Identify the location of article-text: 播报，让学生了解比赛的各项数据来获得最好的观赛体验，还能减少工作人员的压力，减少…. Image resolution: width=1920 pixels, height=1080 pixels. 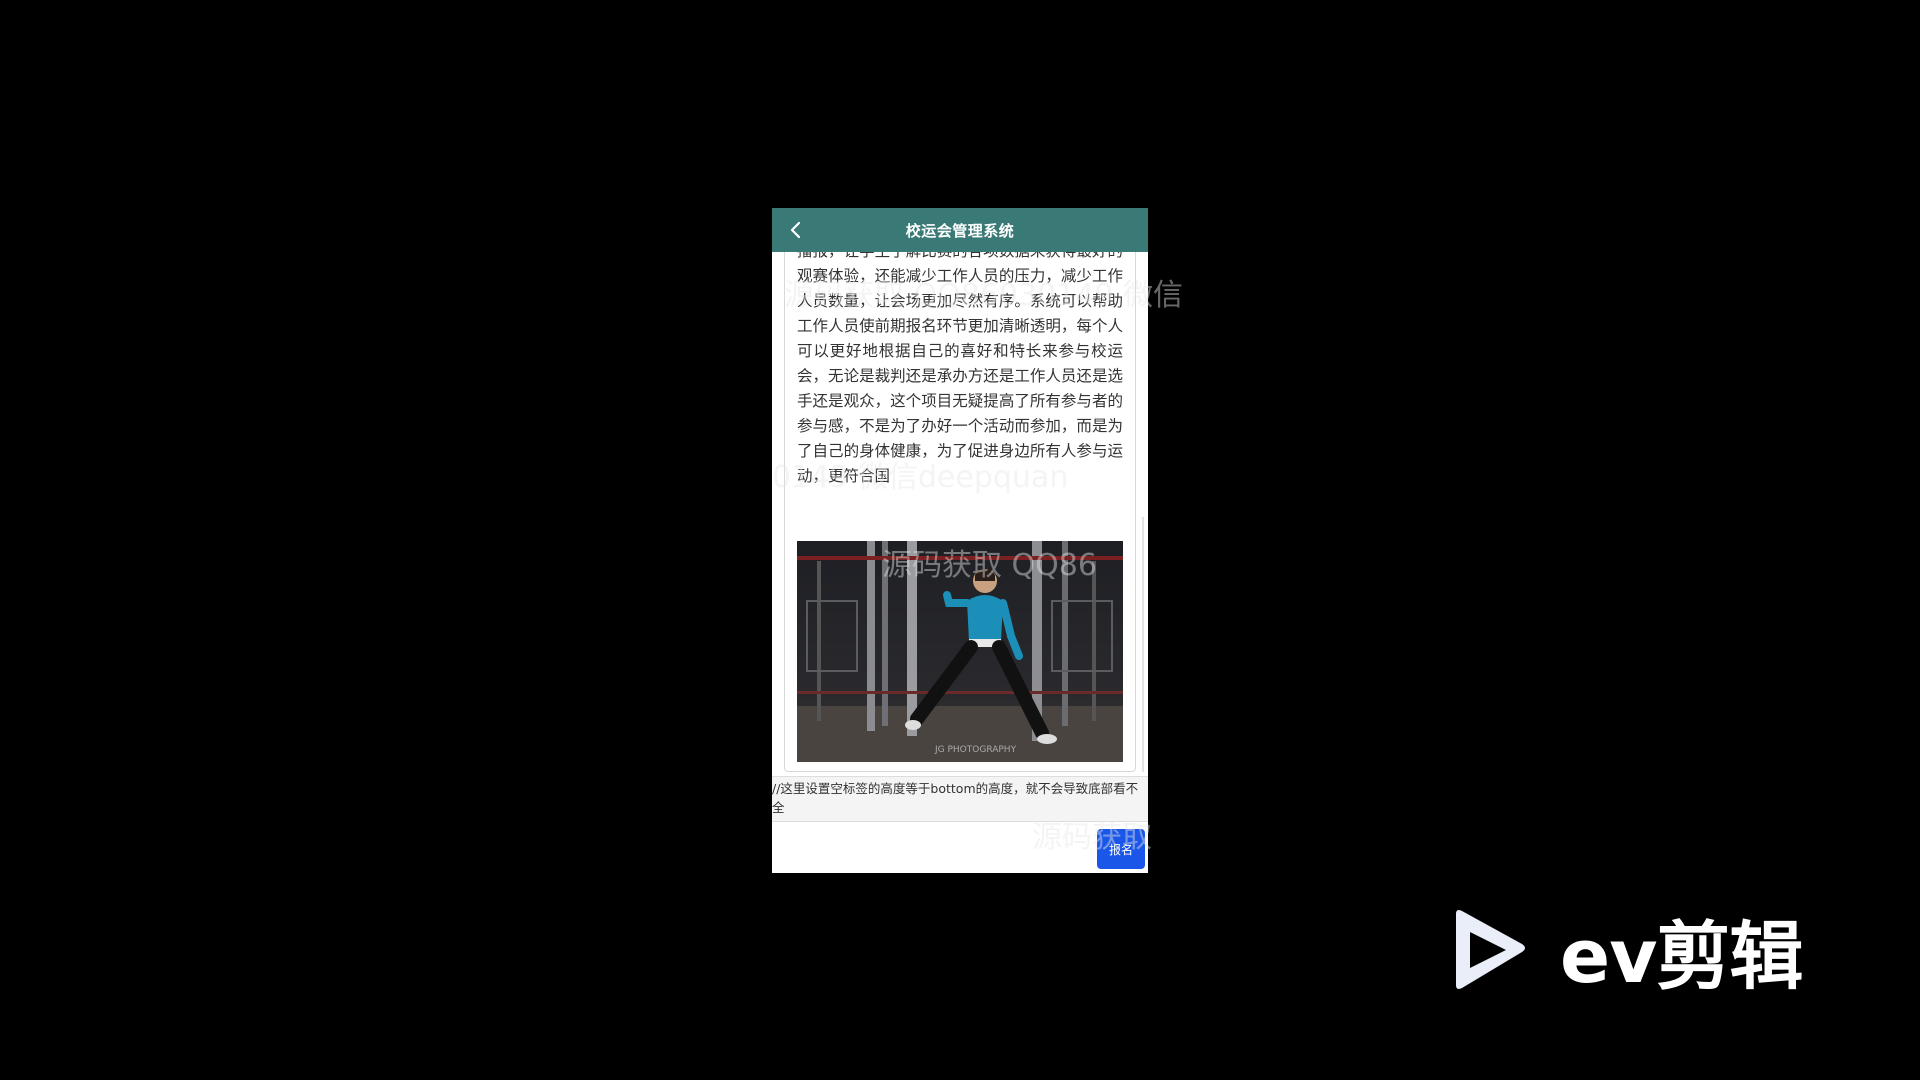
(960, 368).